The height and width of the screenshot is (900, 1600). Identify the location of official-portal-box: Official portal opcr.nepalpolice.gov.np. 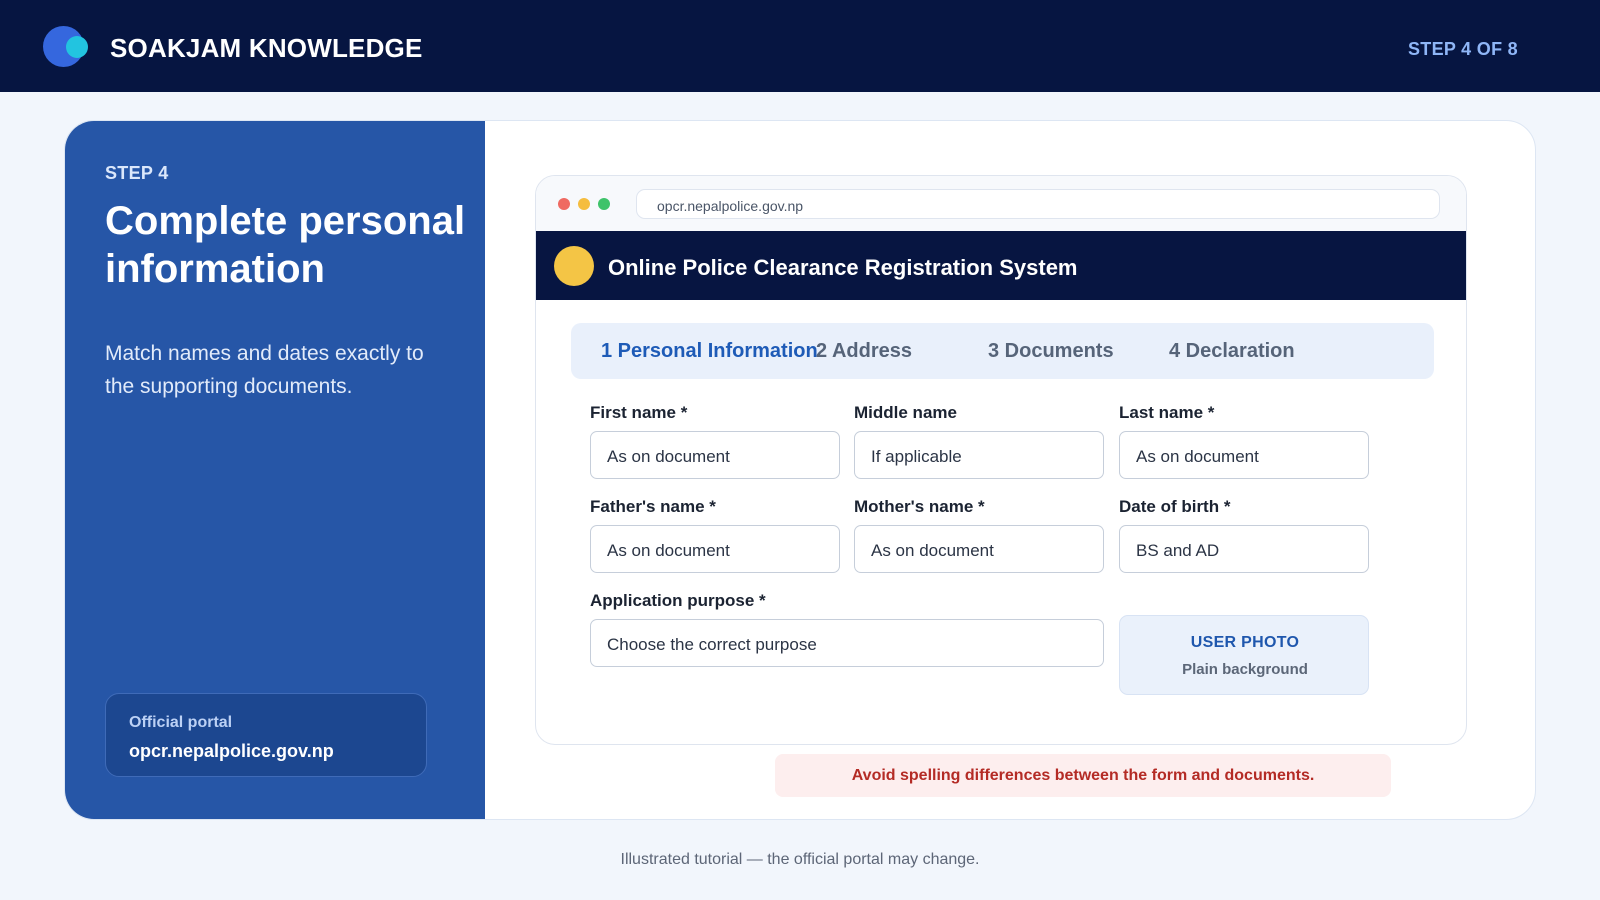
(266, 735).